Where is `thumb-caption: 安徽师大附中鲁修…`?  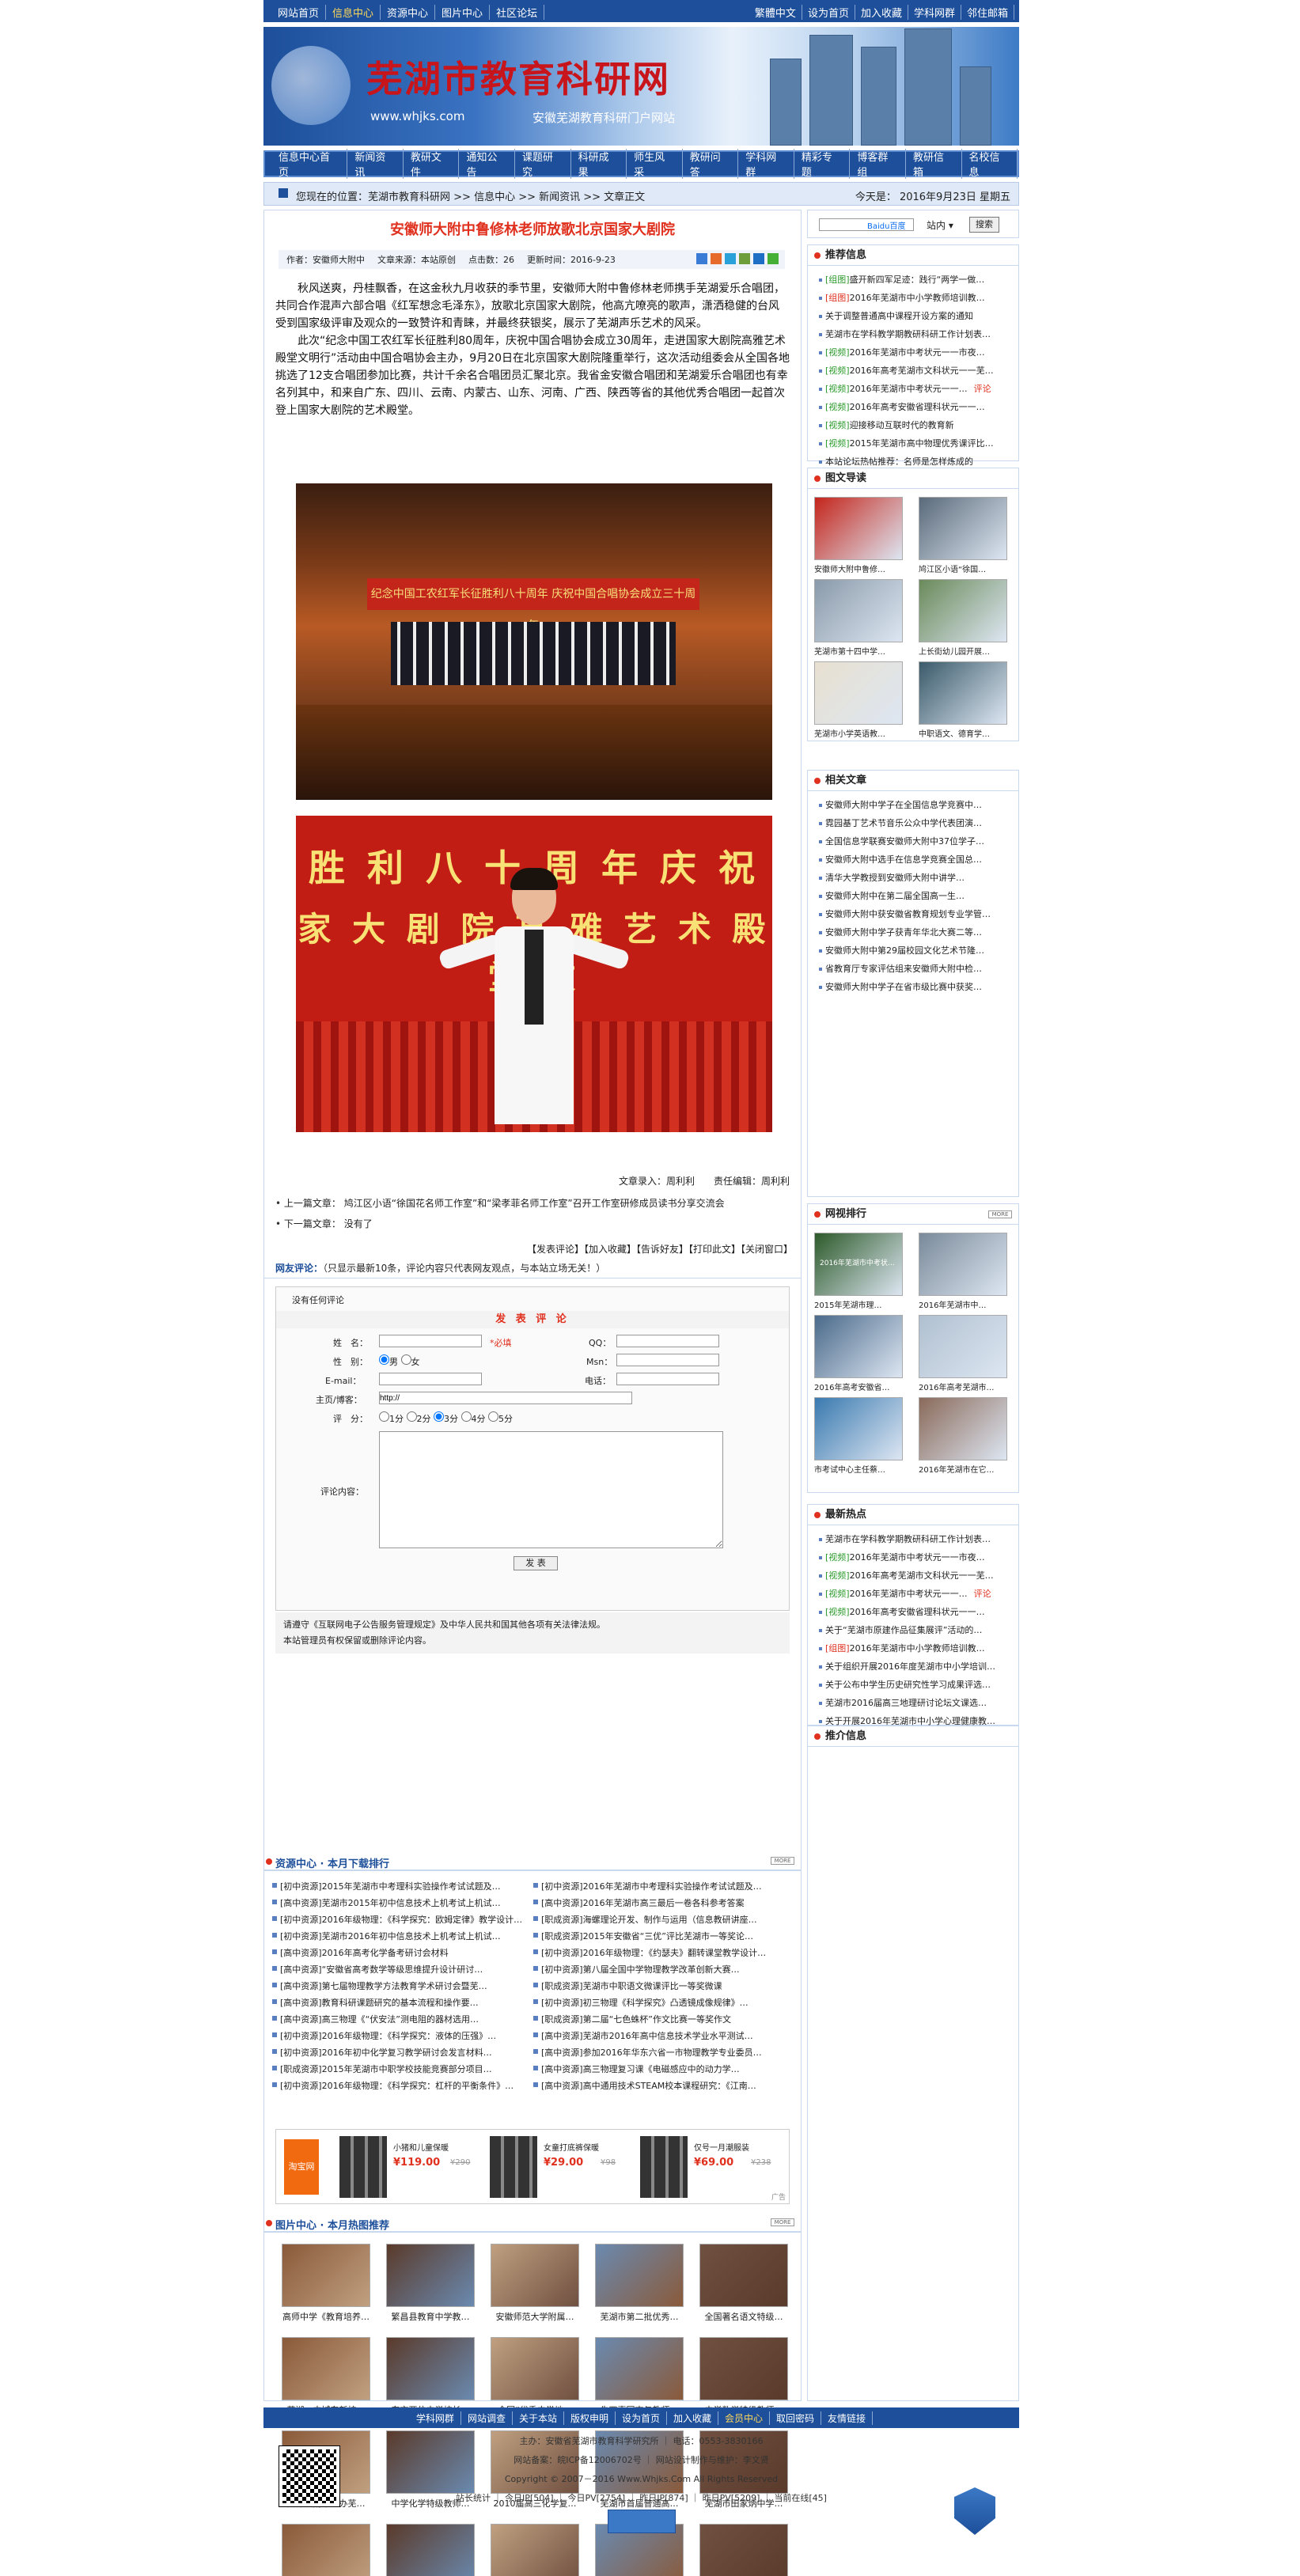 thumb-caption: 安徽师大附中鲁修… is located at coordinates (858, 568).